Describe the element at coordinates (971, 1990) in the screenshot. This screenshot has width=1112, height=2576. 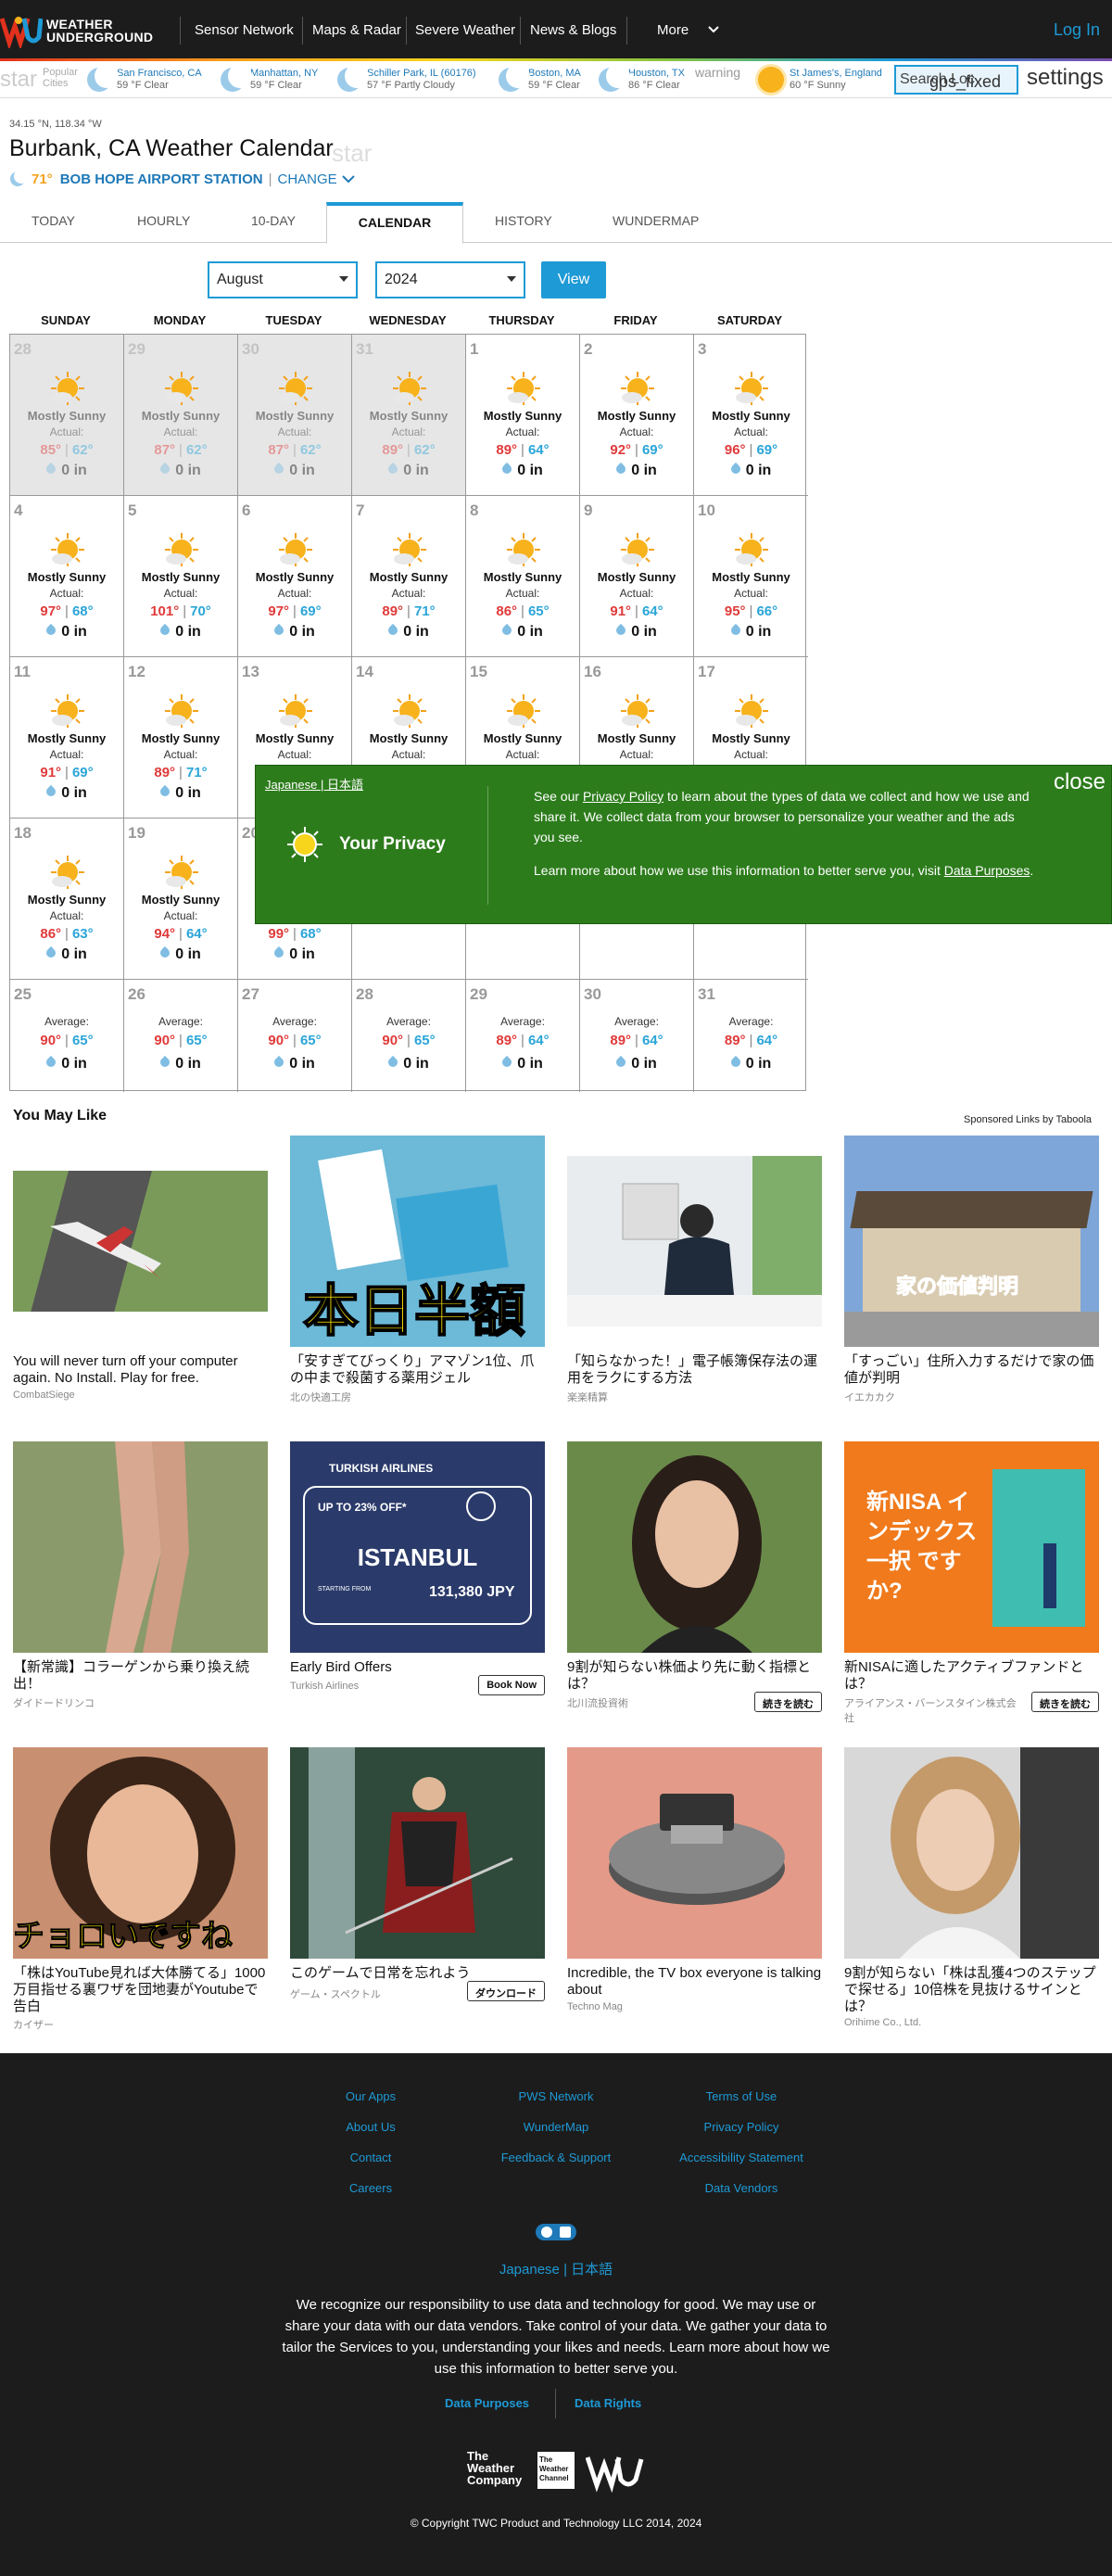
I see `ad-title: 9割が知らない「株は乱獲4つのステップで探せる」10倍株を見抜けるサインとは？` at that location.